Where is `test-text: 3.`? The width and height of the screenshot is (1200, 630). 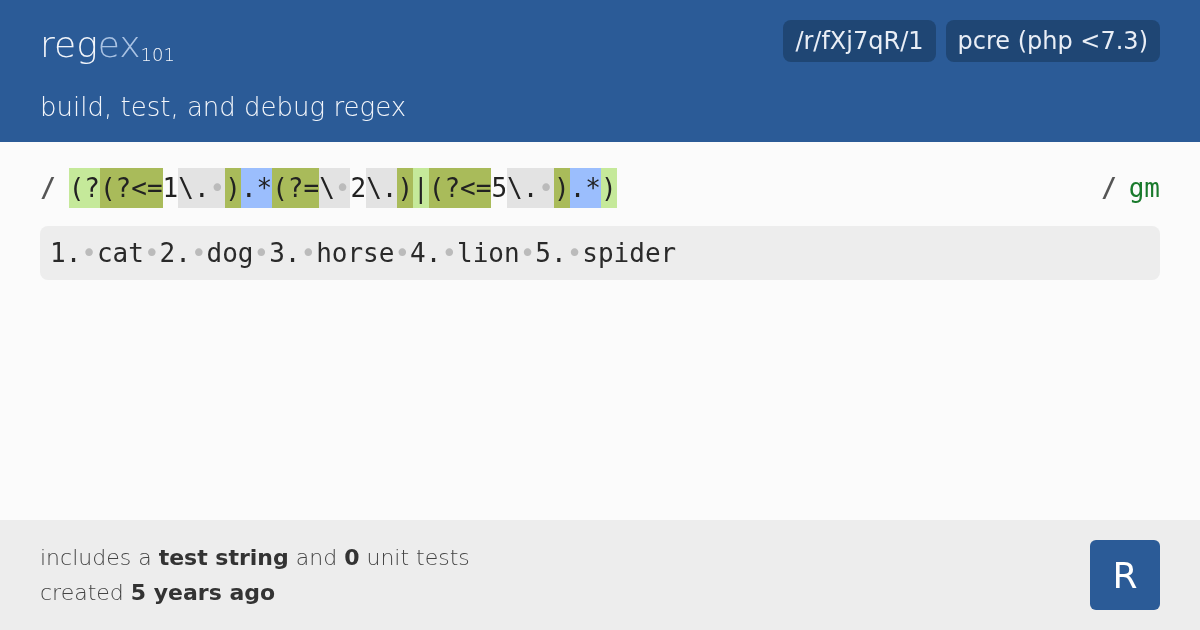 test-text: 3. is located at coordinates (285, 253).